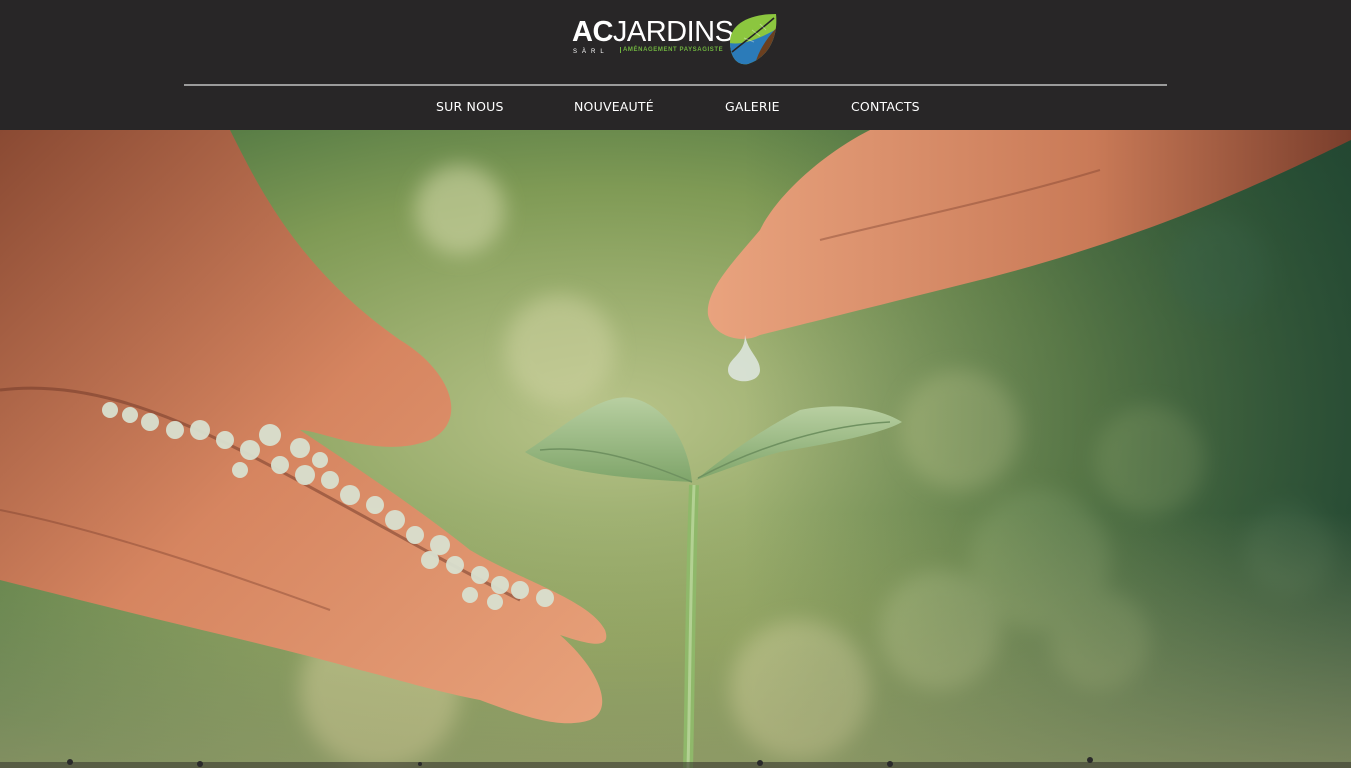 This screenshot has width=1351, height=768. What do you see at coordinates (592, 32) in the screenshot?
I see `logo-wordmark-bold: AC` at bounding box center [592, 32].